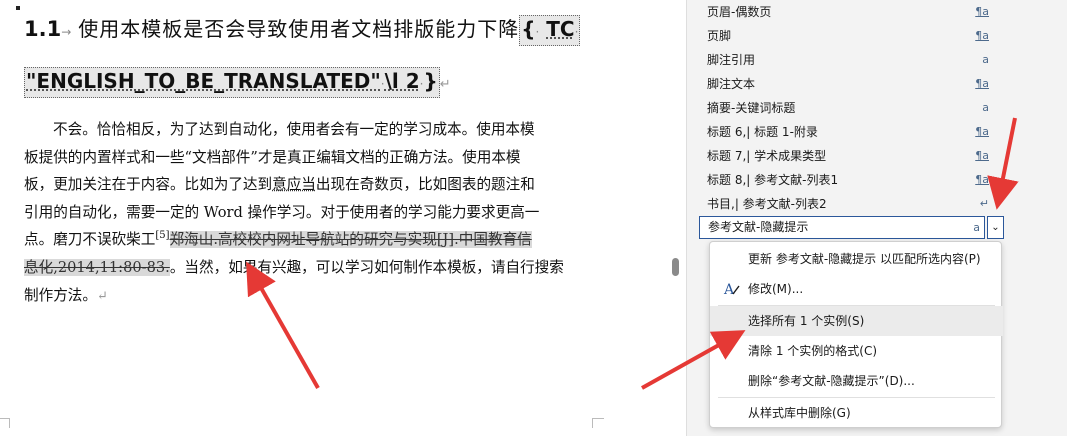  Describe the element at coordinates (856, 351) in the screenshot. I see `menu-item-clear-formatting: 清除 1 个实例的格式(C)` at that location.